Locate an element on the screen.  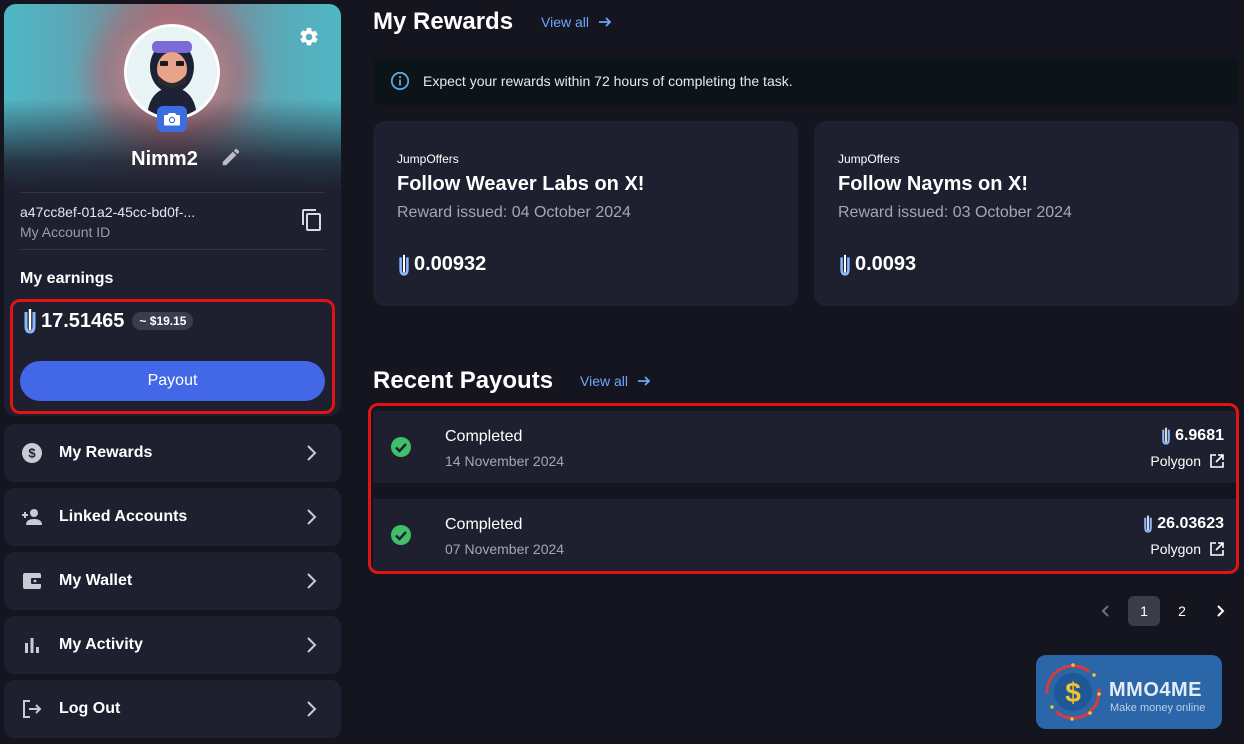
info-icon is located at coordinates (400, 81).